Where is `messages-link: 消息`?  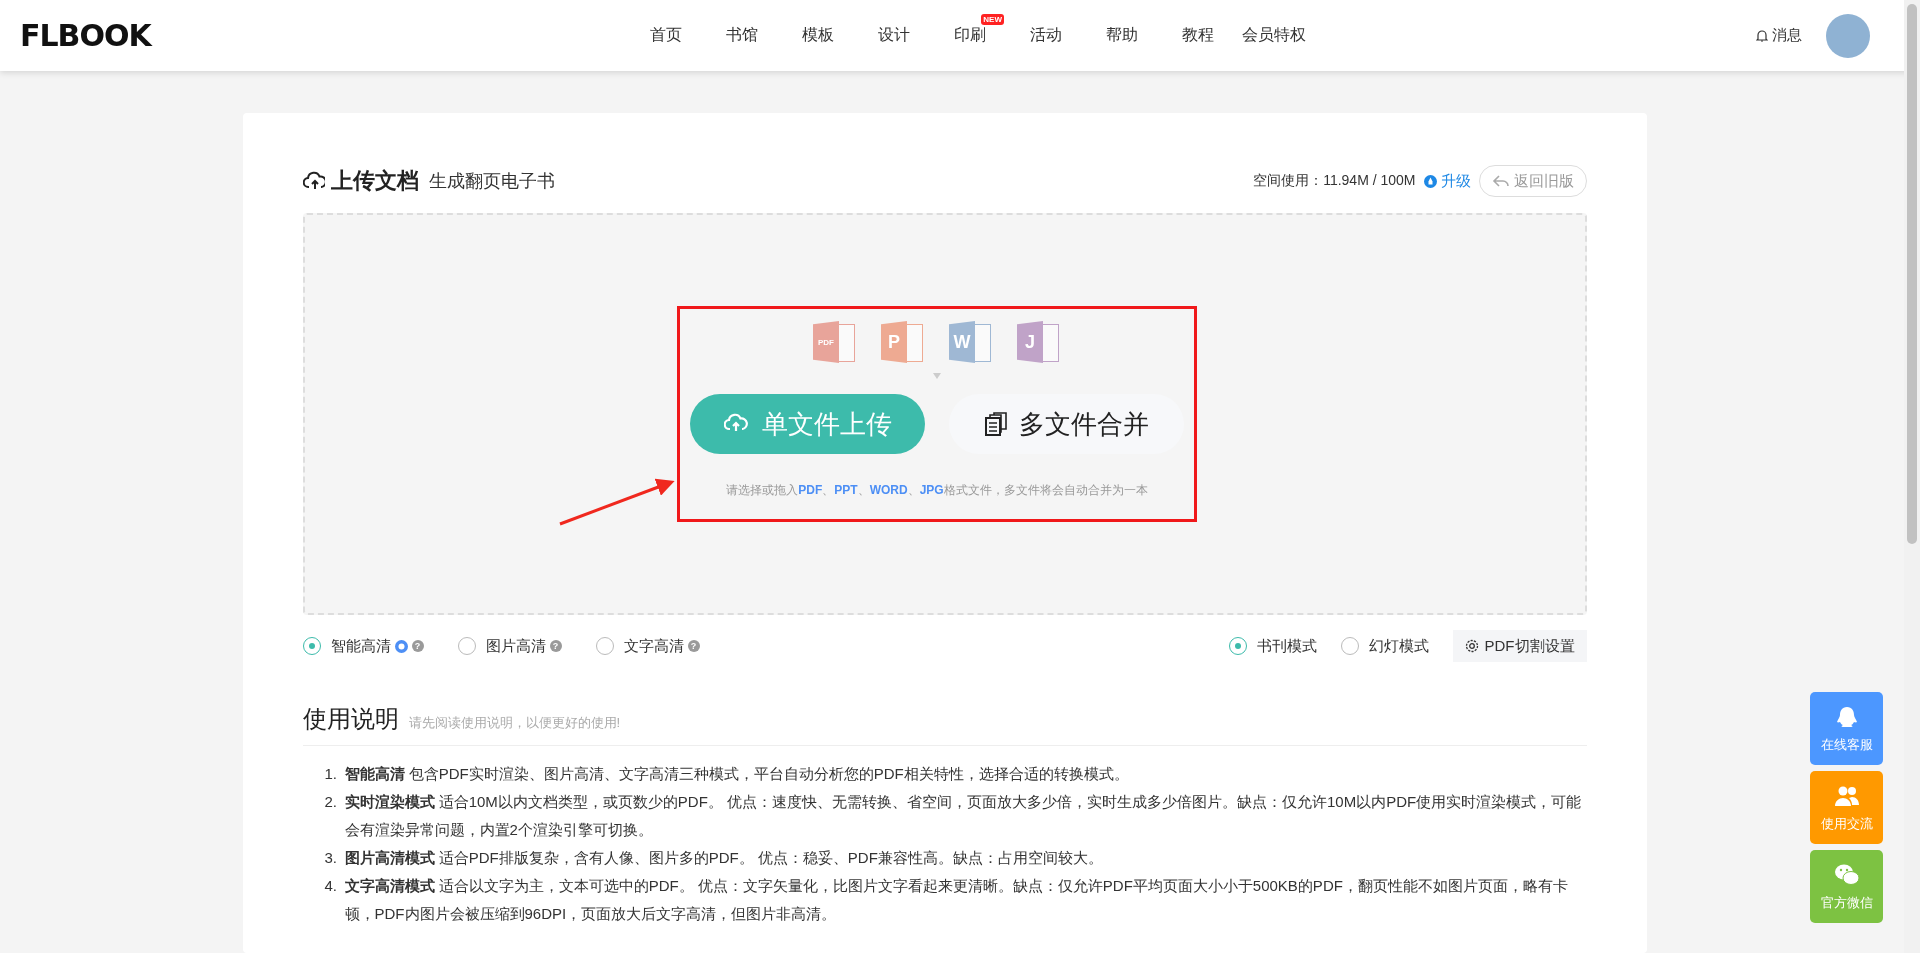 messages-link: 消息 is located at coordinates (1779, 35).